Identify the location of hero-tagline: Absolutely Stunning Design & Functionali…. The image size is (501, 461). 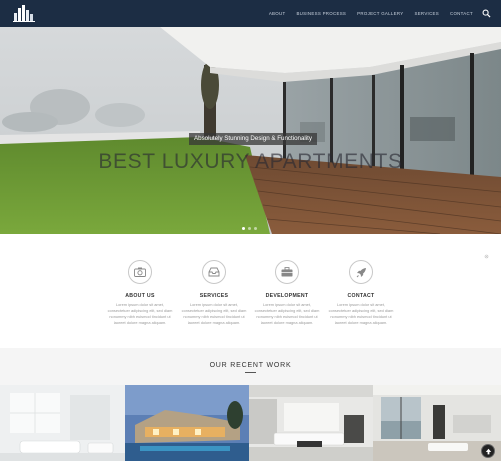
(253, 139).